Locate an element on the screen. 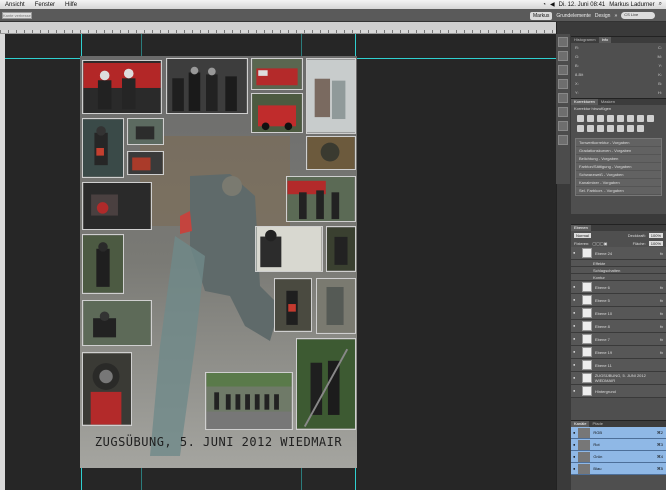 Image resolution: width=666 pixels, height=490 pixels. brush-icon is located at coordinates (563, 70).